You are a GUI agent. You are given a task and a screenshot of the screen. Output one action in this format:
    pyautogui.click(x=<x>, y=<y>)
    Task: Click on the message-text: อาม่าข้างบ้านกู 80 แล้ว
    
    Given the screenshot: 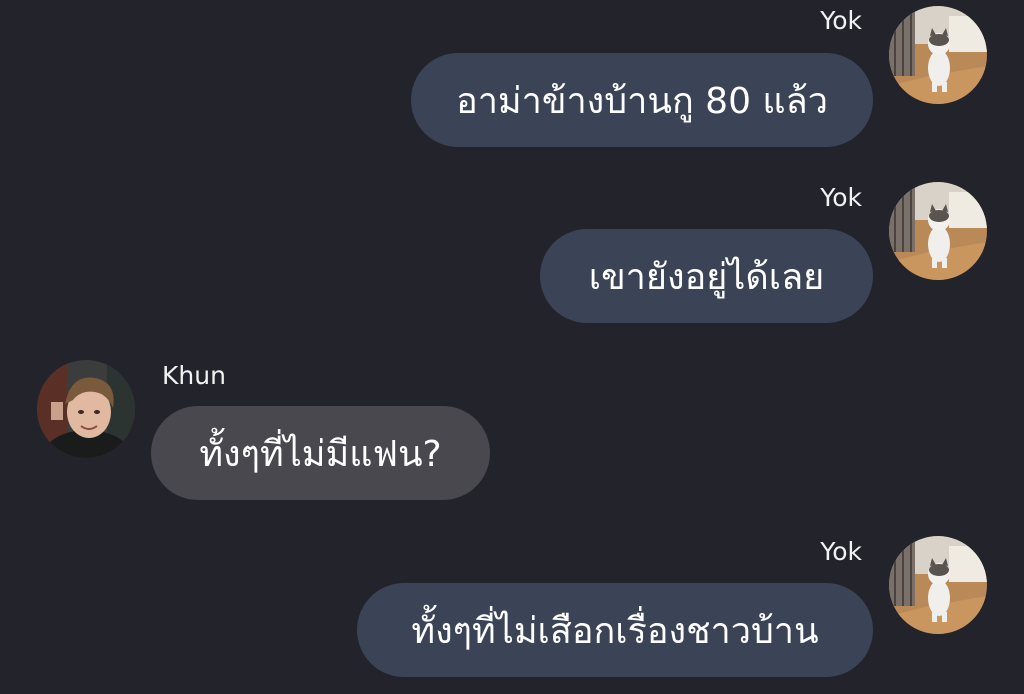 What is the action you would take?
    pyautogui.click(x=642, y=101)
    